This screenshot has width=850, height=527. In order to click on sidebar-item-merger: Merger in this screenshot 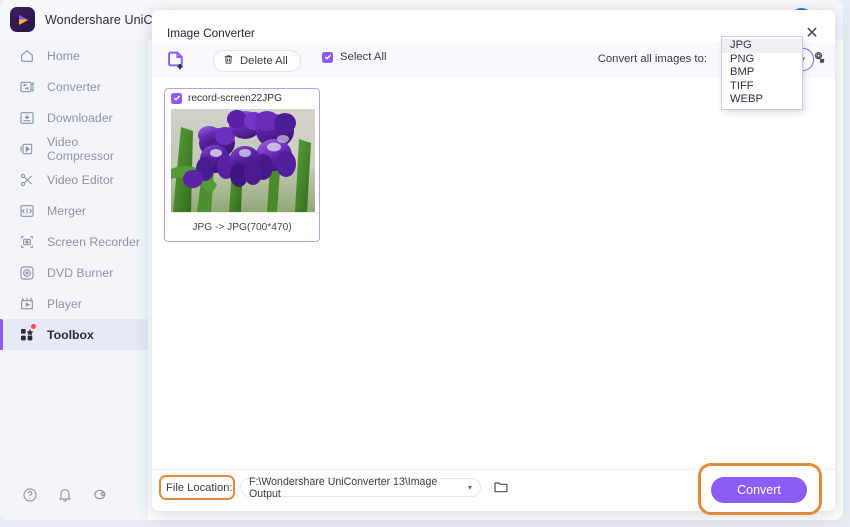, I will do `click(74, 210)`.